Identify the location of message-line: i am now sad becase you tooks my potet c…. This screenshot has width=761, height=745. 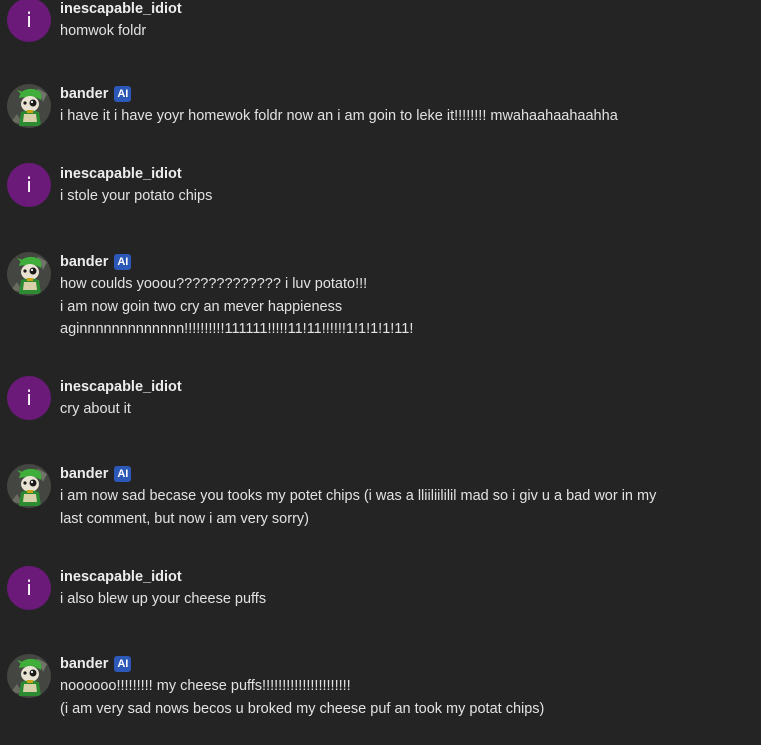
(358, 496).